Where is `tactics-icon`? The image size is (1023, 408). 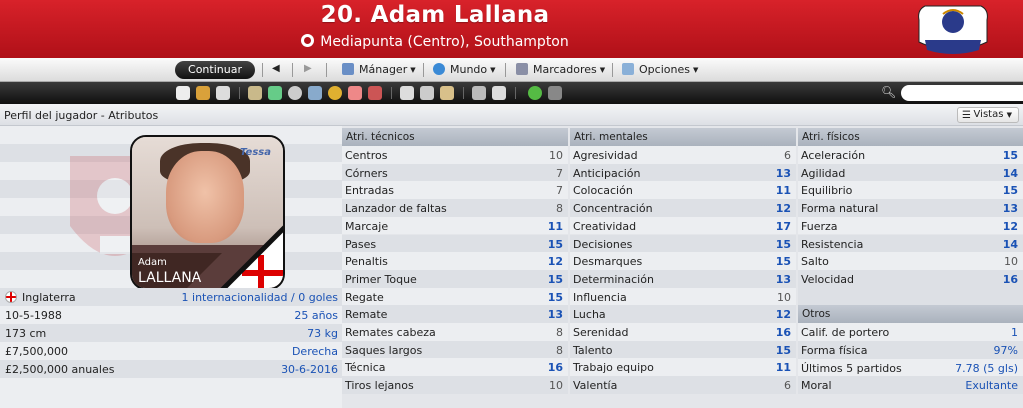 tactics-icon is located at coordinates (275, 93).